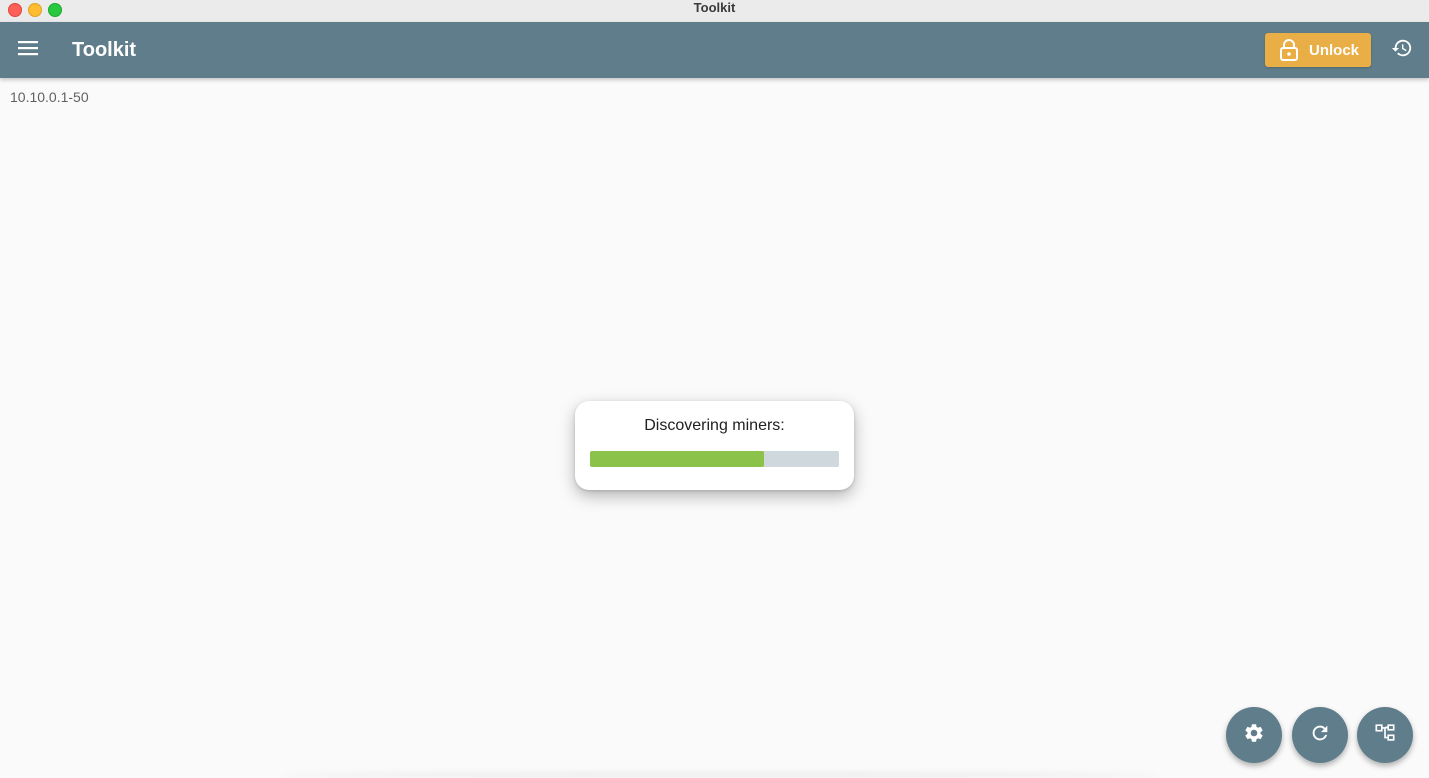 The height and width of the screenshot is (778, 1429). I want to click on window-title: Toolkit, so click(714, 7).